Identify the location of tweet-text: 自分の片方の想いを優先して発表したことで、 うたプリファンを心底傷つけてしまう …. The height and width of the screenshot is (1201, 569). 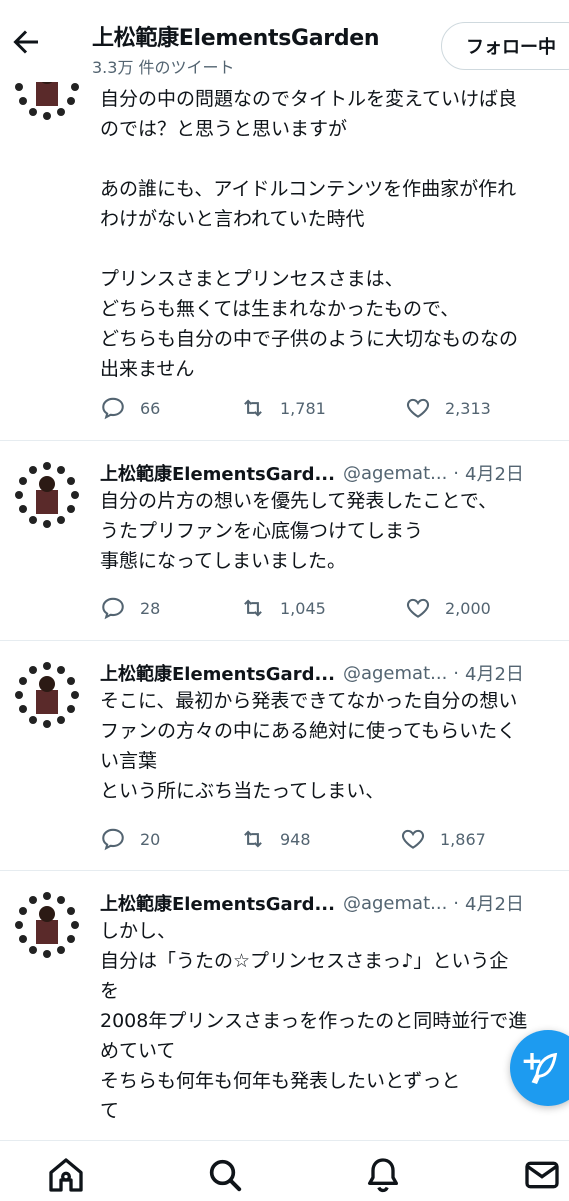
(298, 531).